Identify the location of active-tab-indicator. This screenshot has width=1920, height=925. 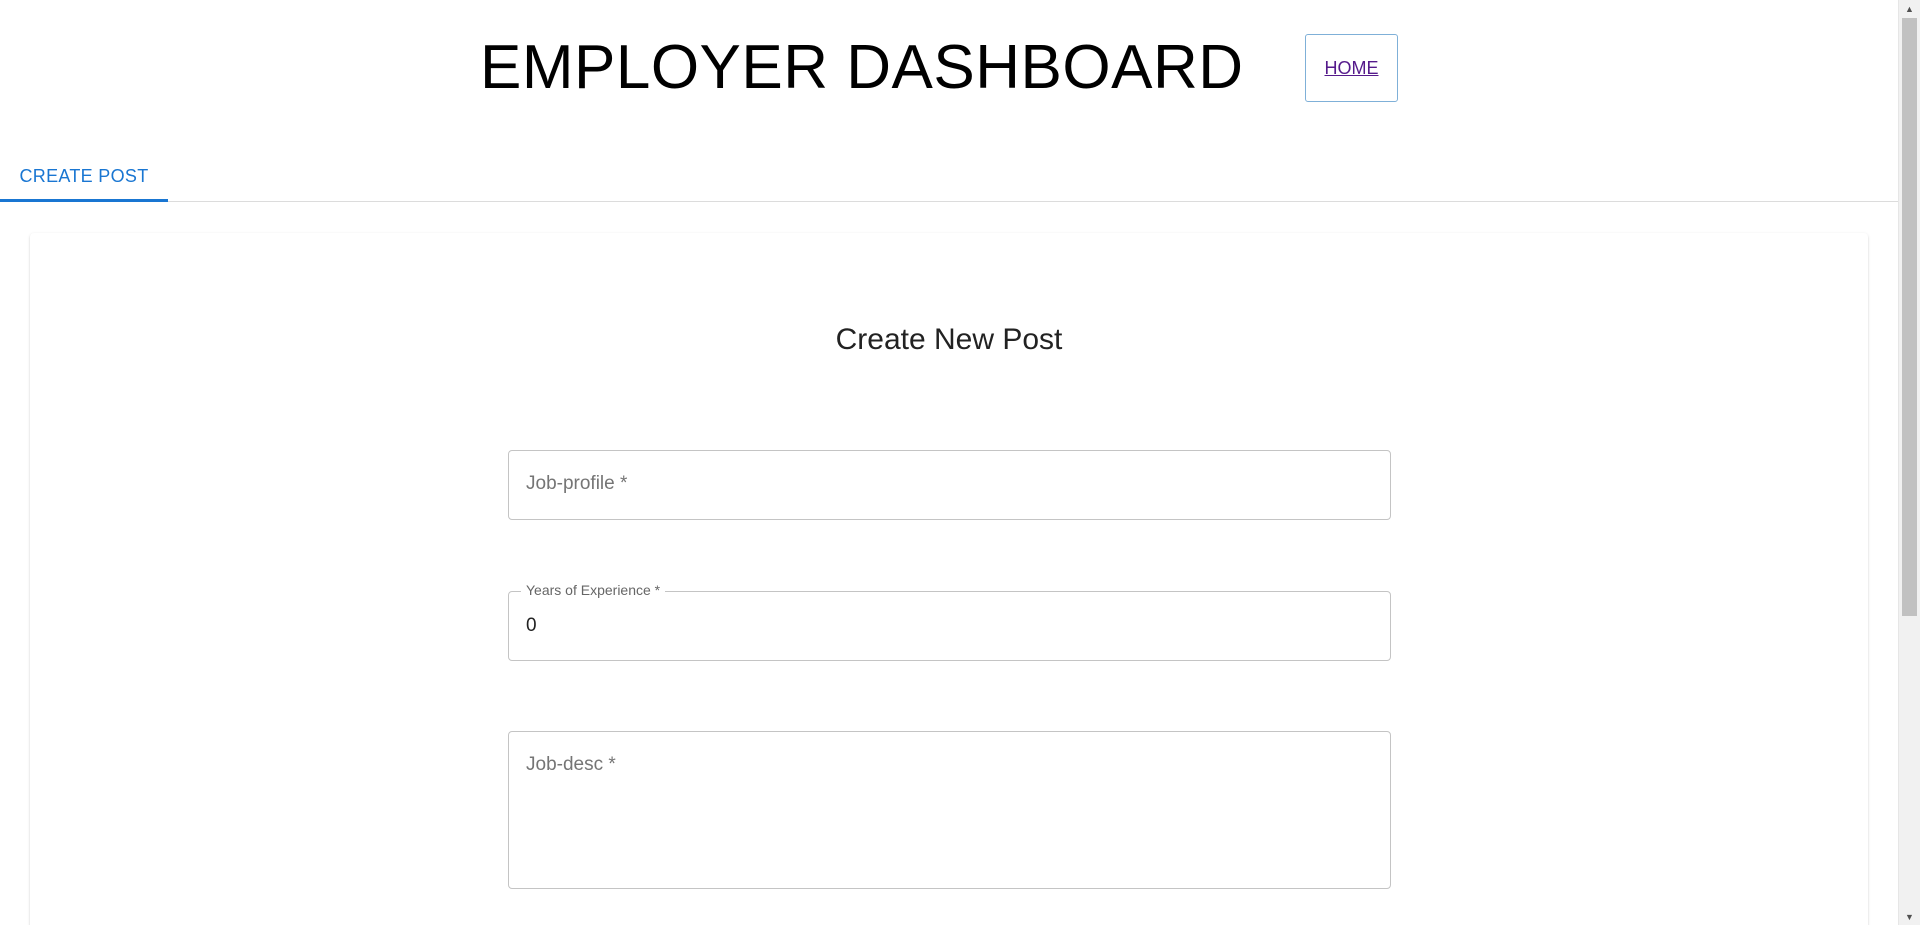
(84, 200).